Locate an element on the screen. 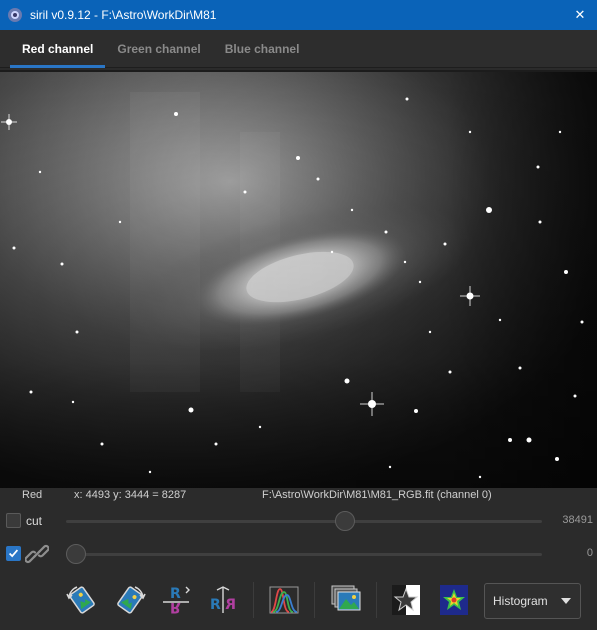  link-checkbox is located at coordinates (13, 553).